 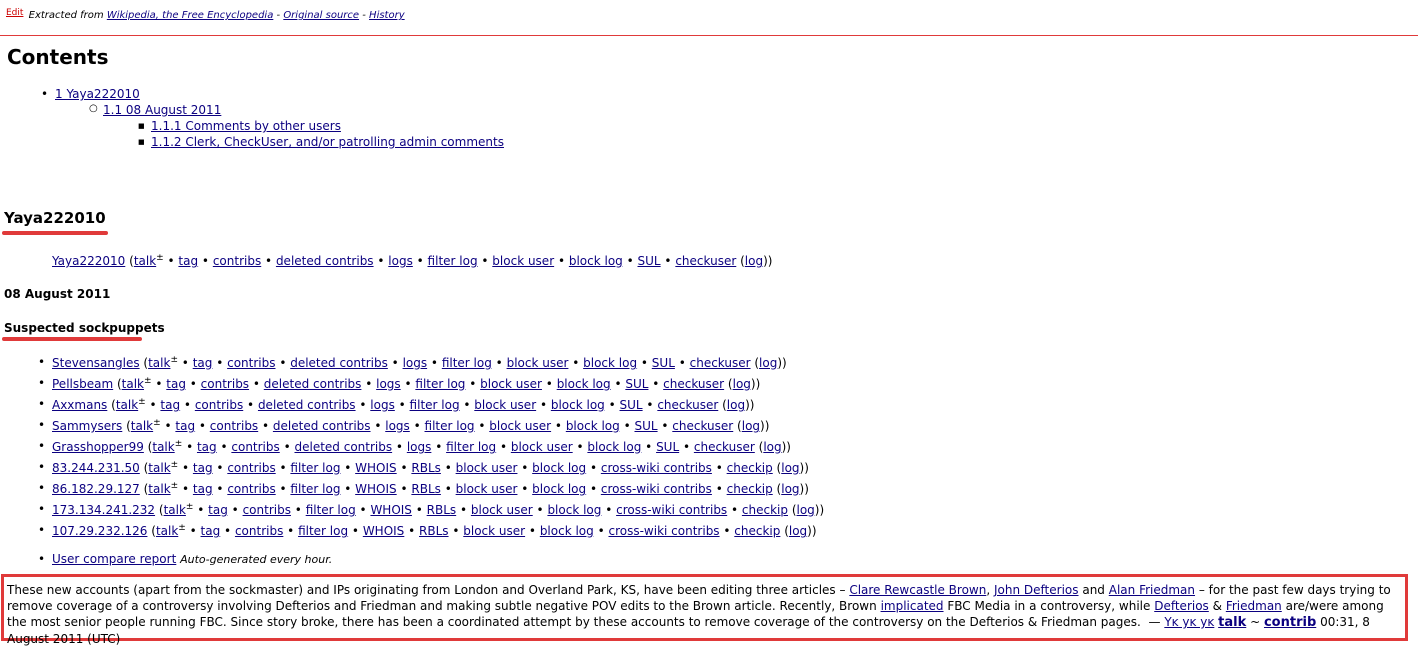 What do you see at coordinates (99, 531) in the screenshot?
I see `sockpuppet-account-link: 107.29.232.126` at bounding box center [99, 531].